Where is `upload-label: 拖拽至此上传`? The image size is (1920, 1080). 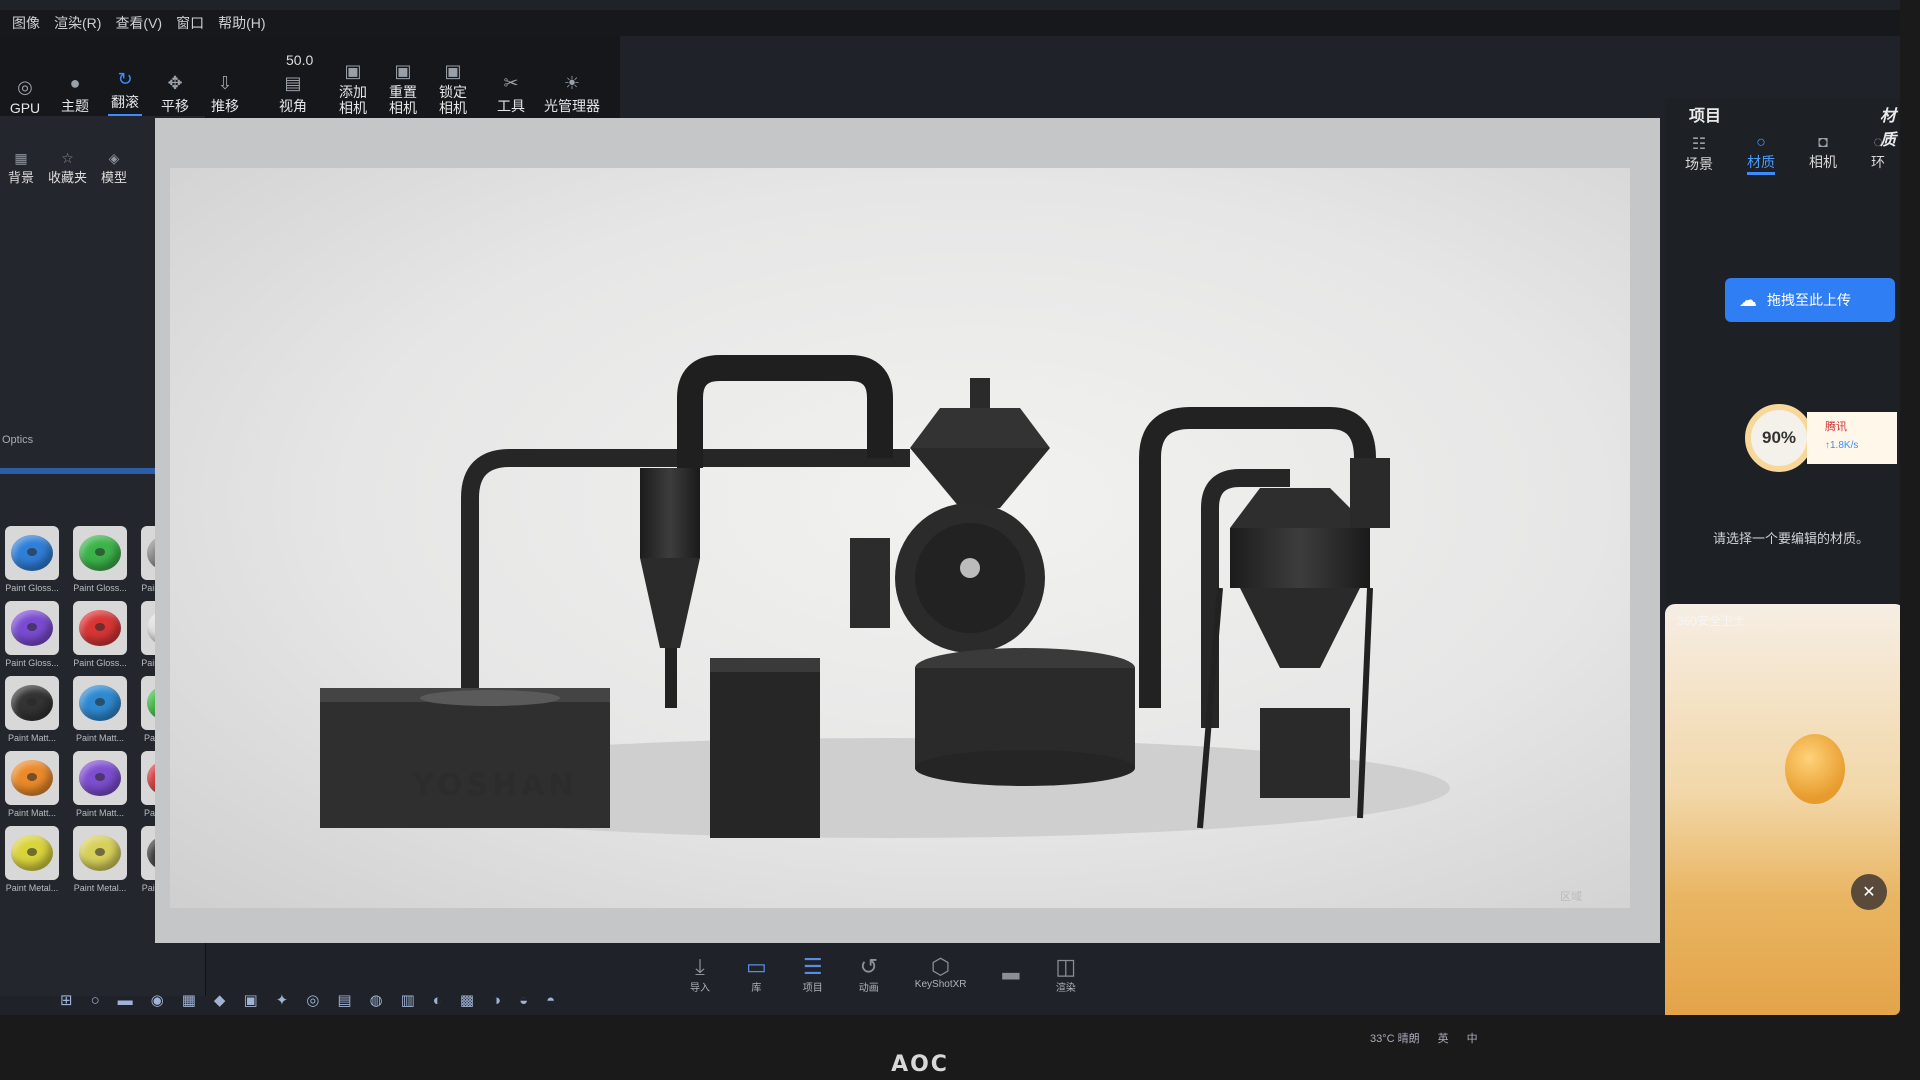 upload-label: 拖拽至此上传 is located at coordinates (1809, 300).